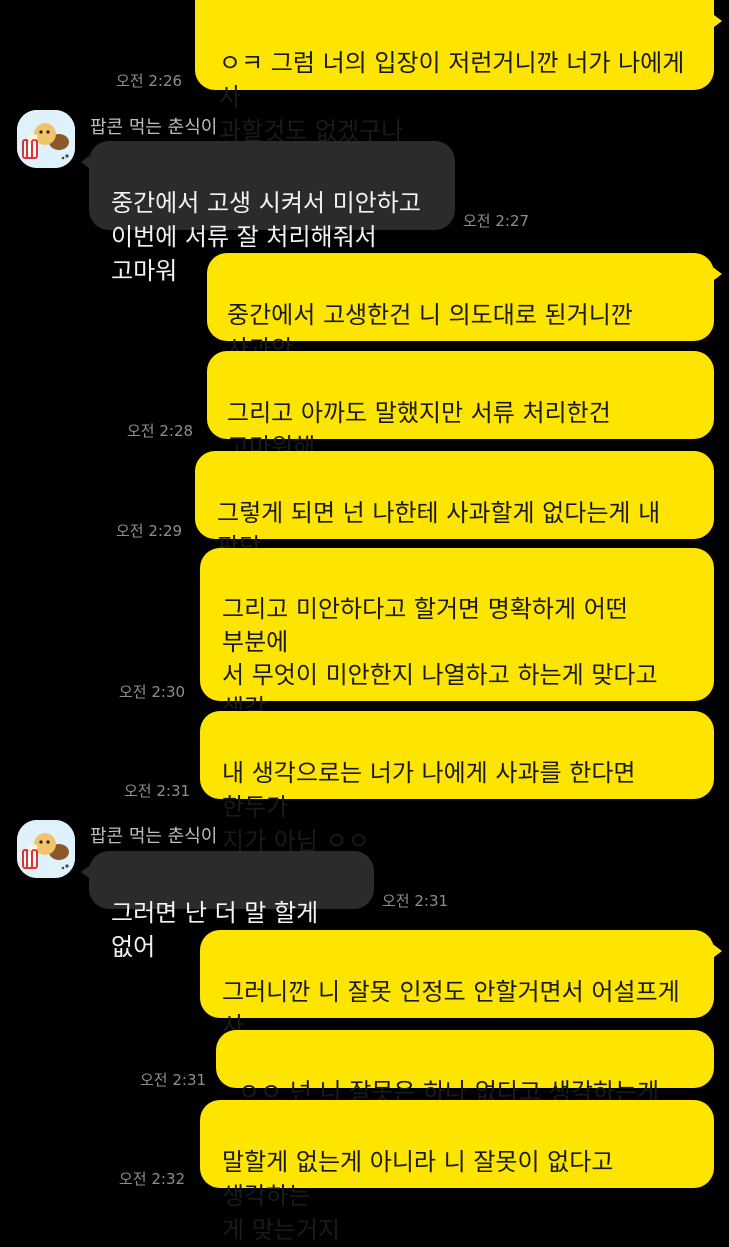 The width and height of the screenshot is (729, 1247). I want to click on my-message-bubble: 말할게 없는게 아니라 니 잘못이 없다고 생각하는 게 맞는거지, so click(457, 1172).